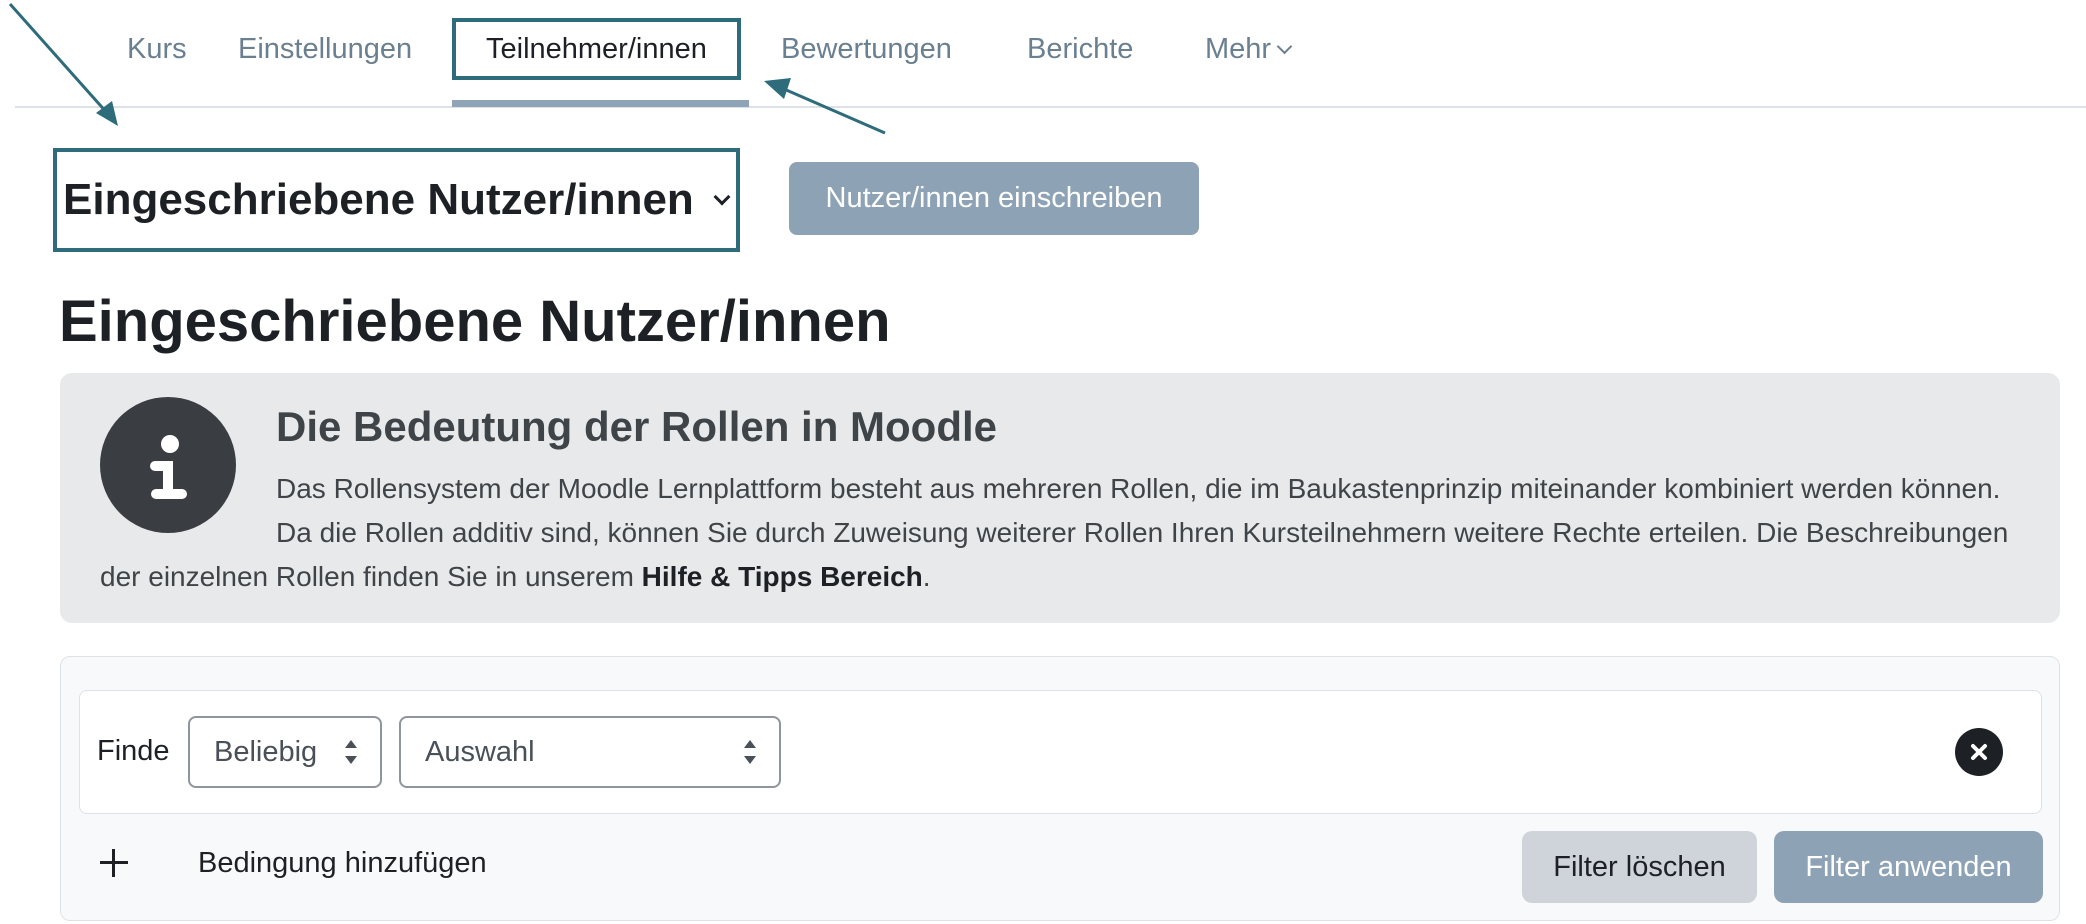 The image size is (2086, 924). What do you see at coordinates (447, 69) in the screenshot?
I see `annotation-arrows` at bounding box center [447, 69].